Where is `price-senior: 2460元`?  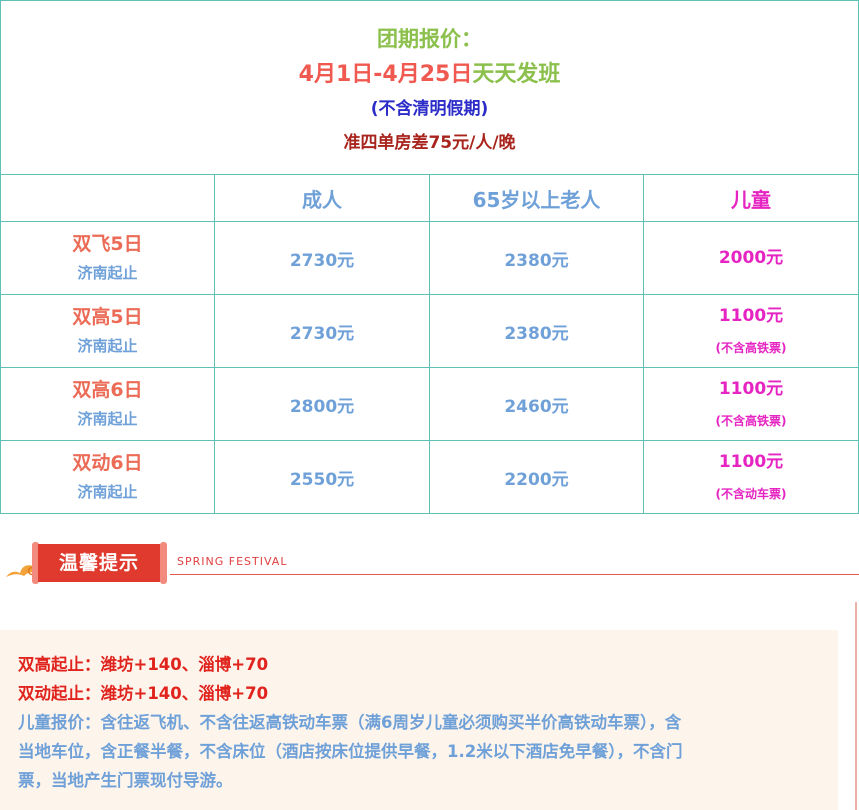 price-senior: 2460元 is located at coordinates (536, 404).